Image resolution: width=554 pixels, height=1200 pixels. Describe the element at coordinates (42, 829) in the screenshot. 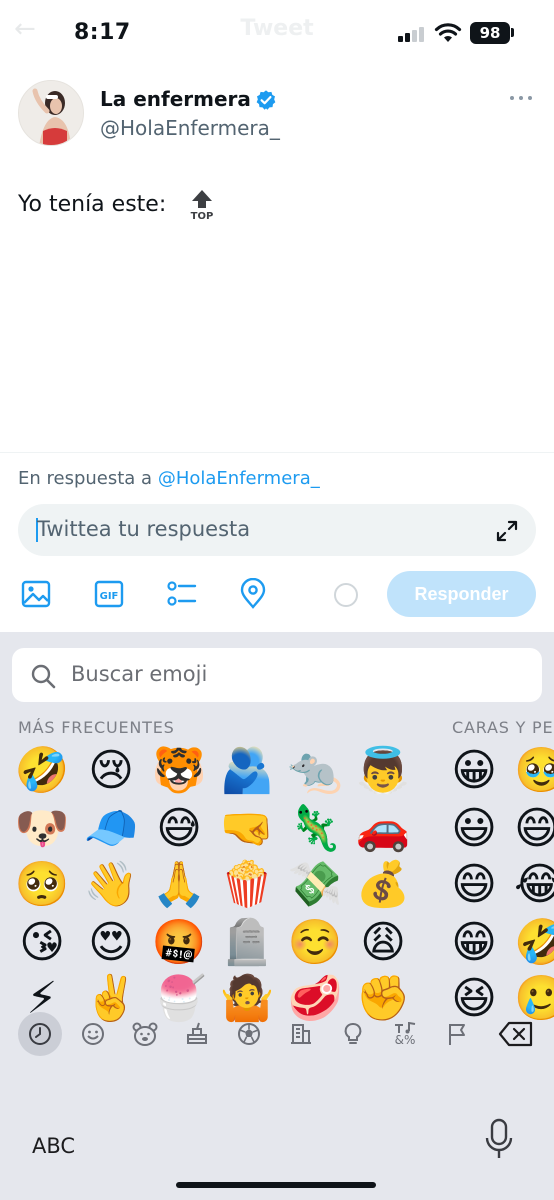

I see `emoji-key: 🐶` at that location.